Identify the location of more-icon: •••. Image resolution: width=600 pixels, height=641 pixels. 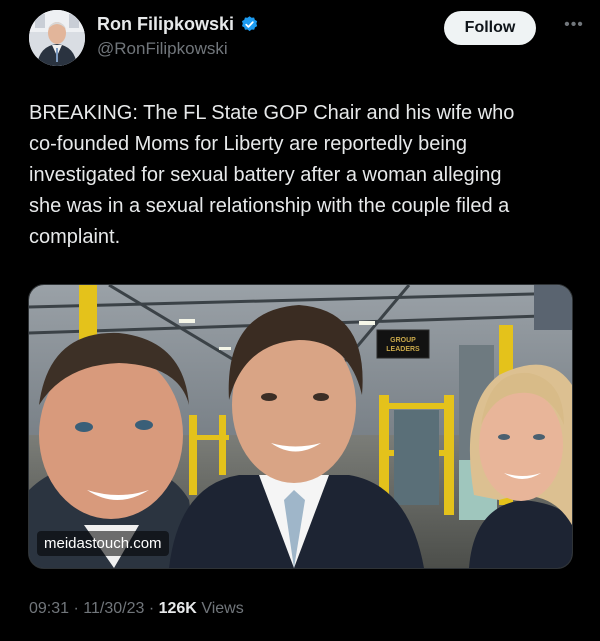
(574, 25).